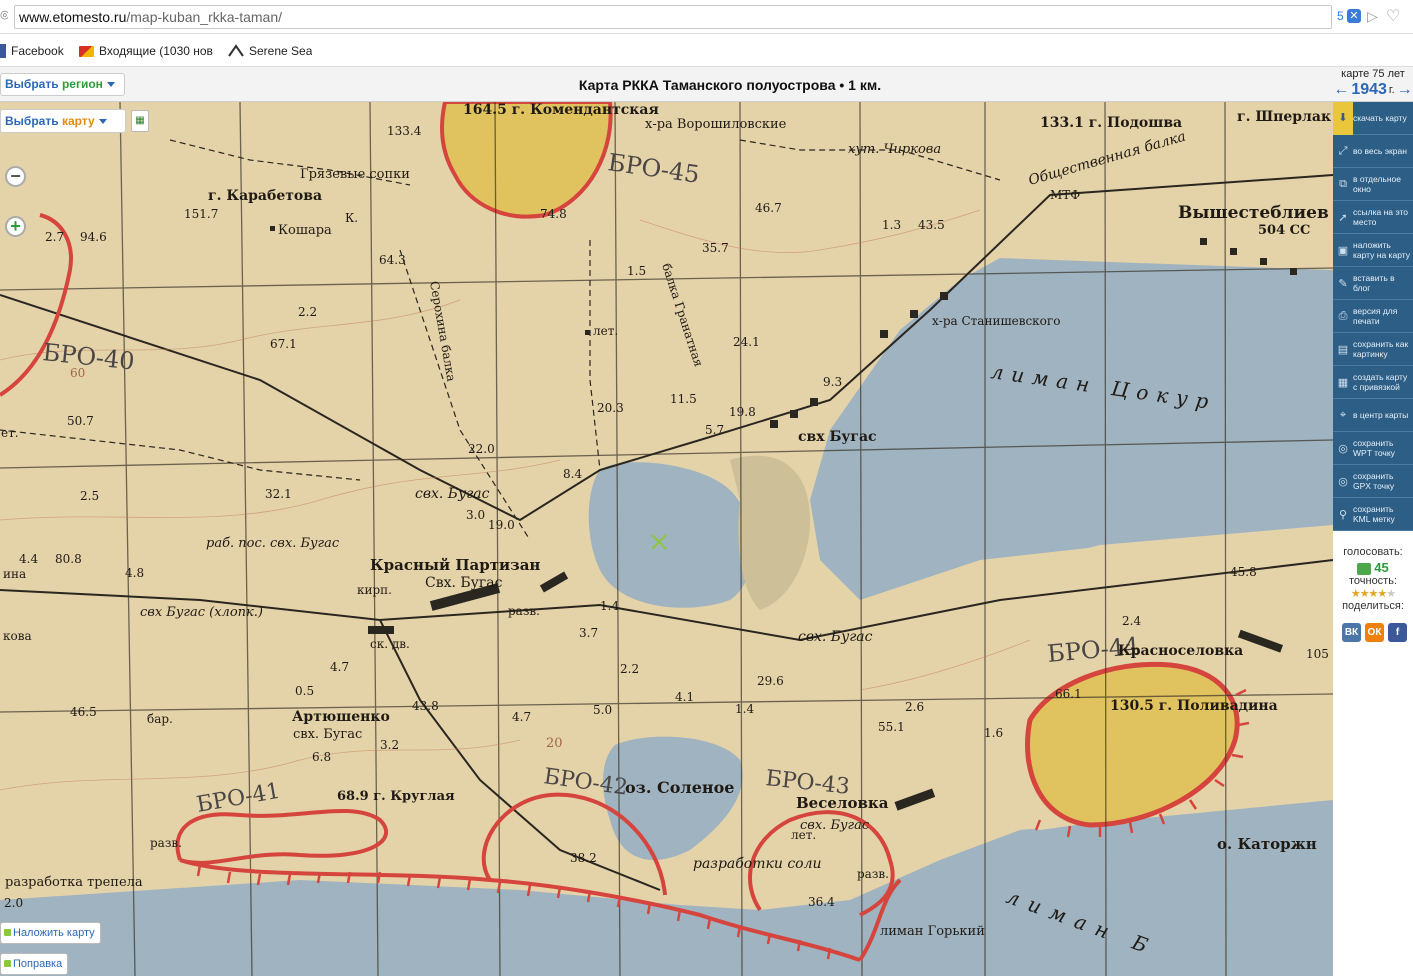 The width and height of the screenshot is (1413, 976). What do you see at coordinates (1373, 316) in the screenshot?
I see `tool-print: ⎙ версия для печати` at bounding box center [1373, 316].